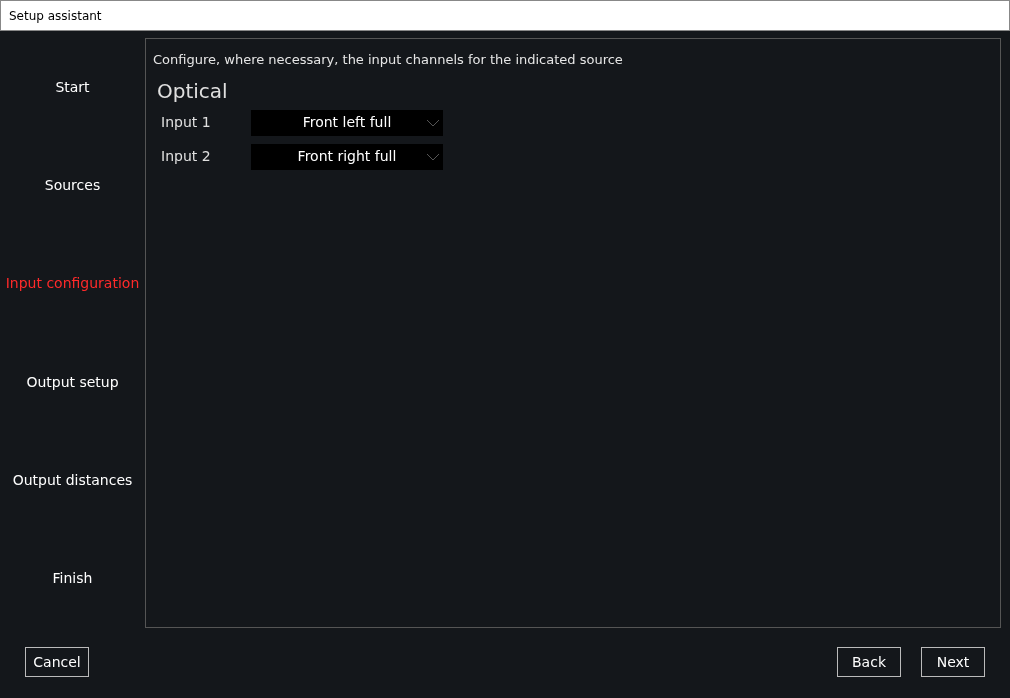 Image resolution: width=1010 pixels, height=698 pixels. Describe the element at coordinates (347, 156) in the screenshot. I see `channel-dropdown: Front right full` at that location.